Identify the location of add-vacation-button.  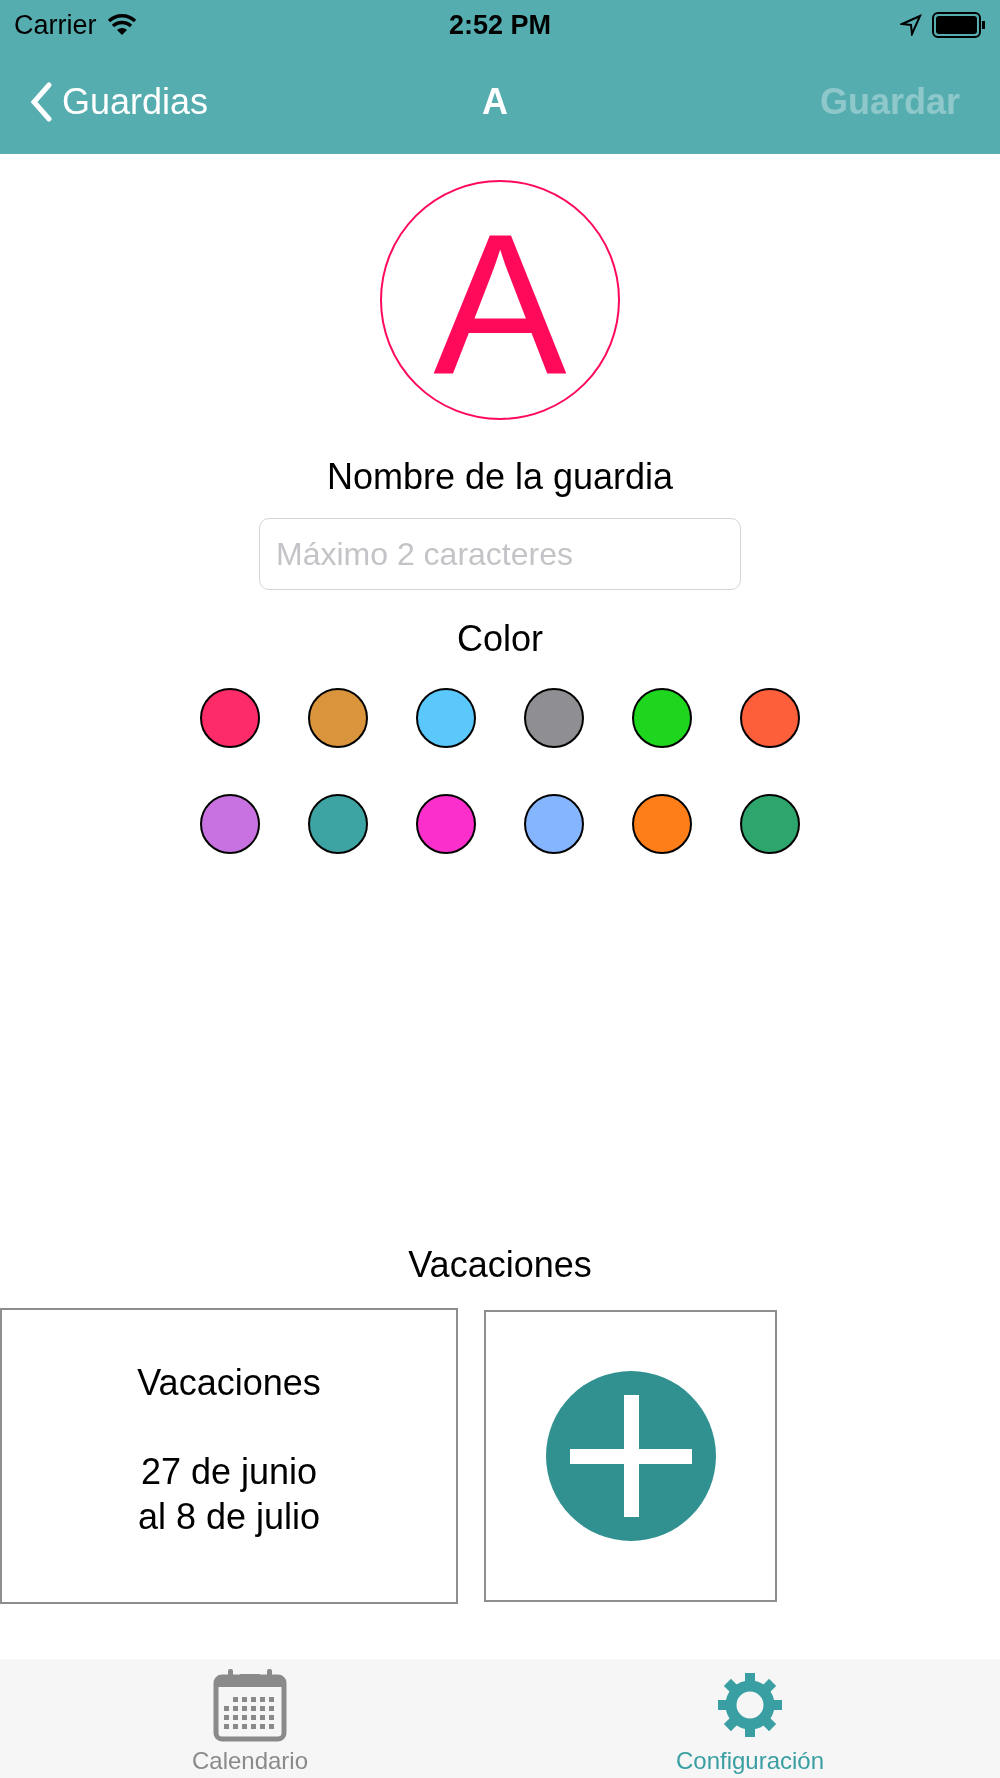
(630, 1456).